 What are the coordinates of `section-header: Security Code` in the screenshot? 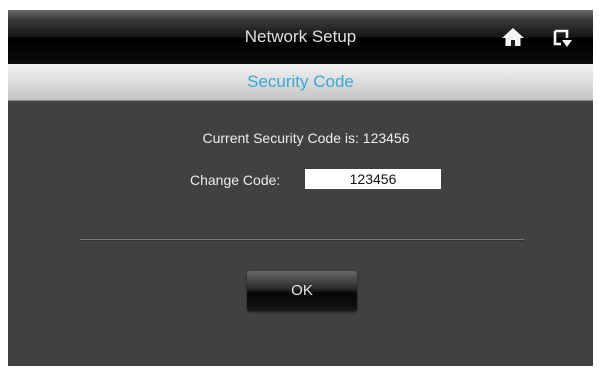 It's located at (300, 82).